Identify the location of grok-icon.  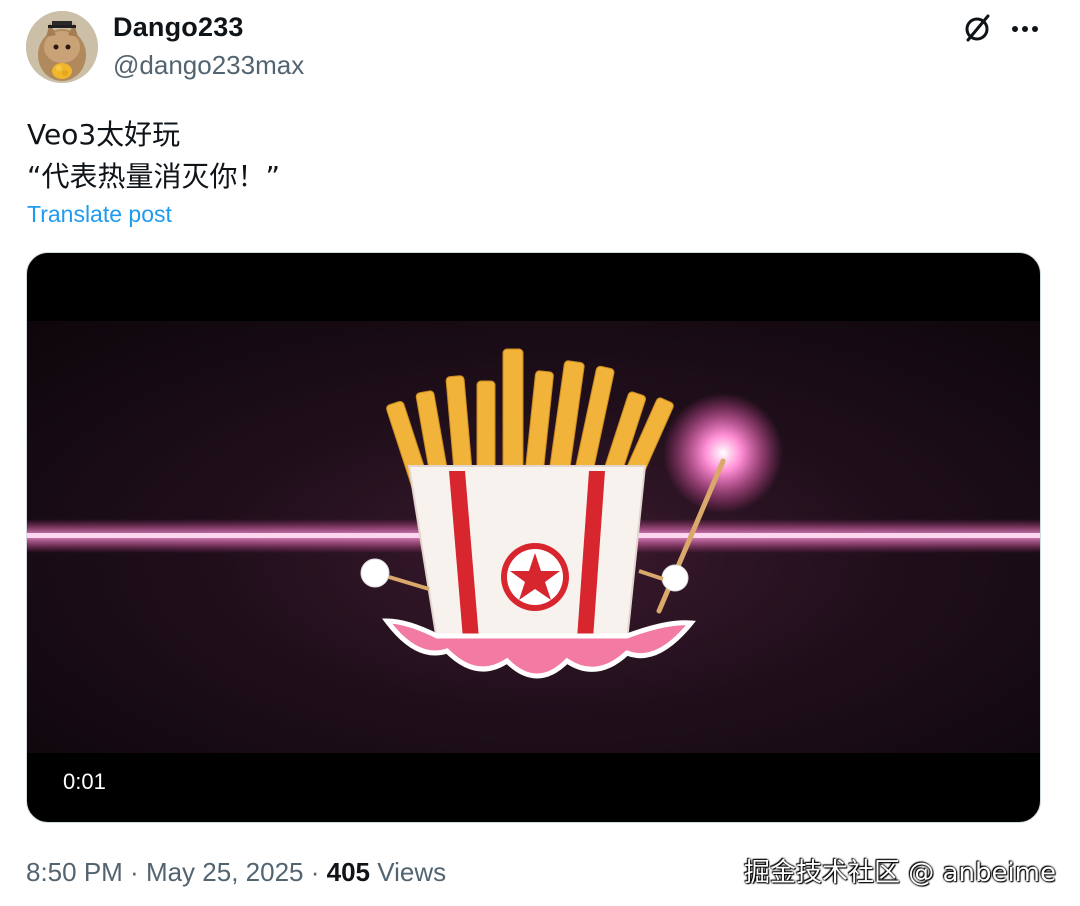
(977, 29).